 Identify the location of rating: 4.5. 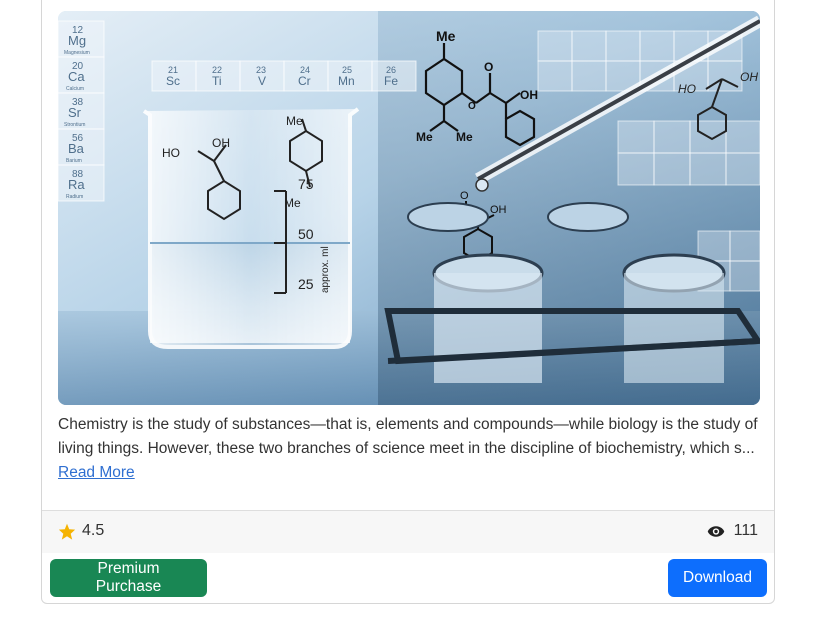
(81, 531).